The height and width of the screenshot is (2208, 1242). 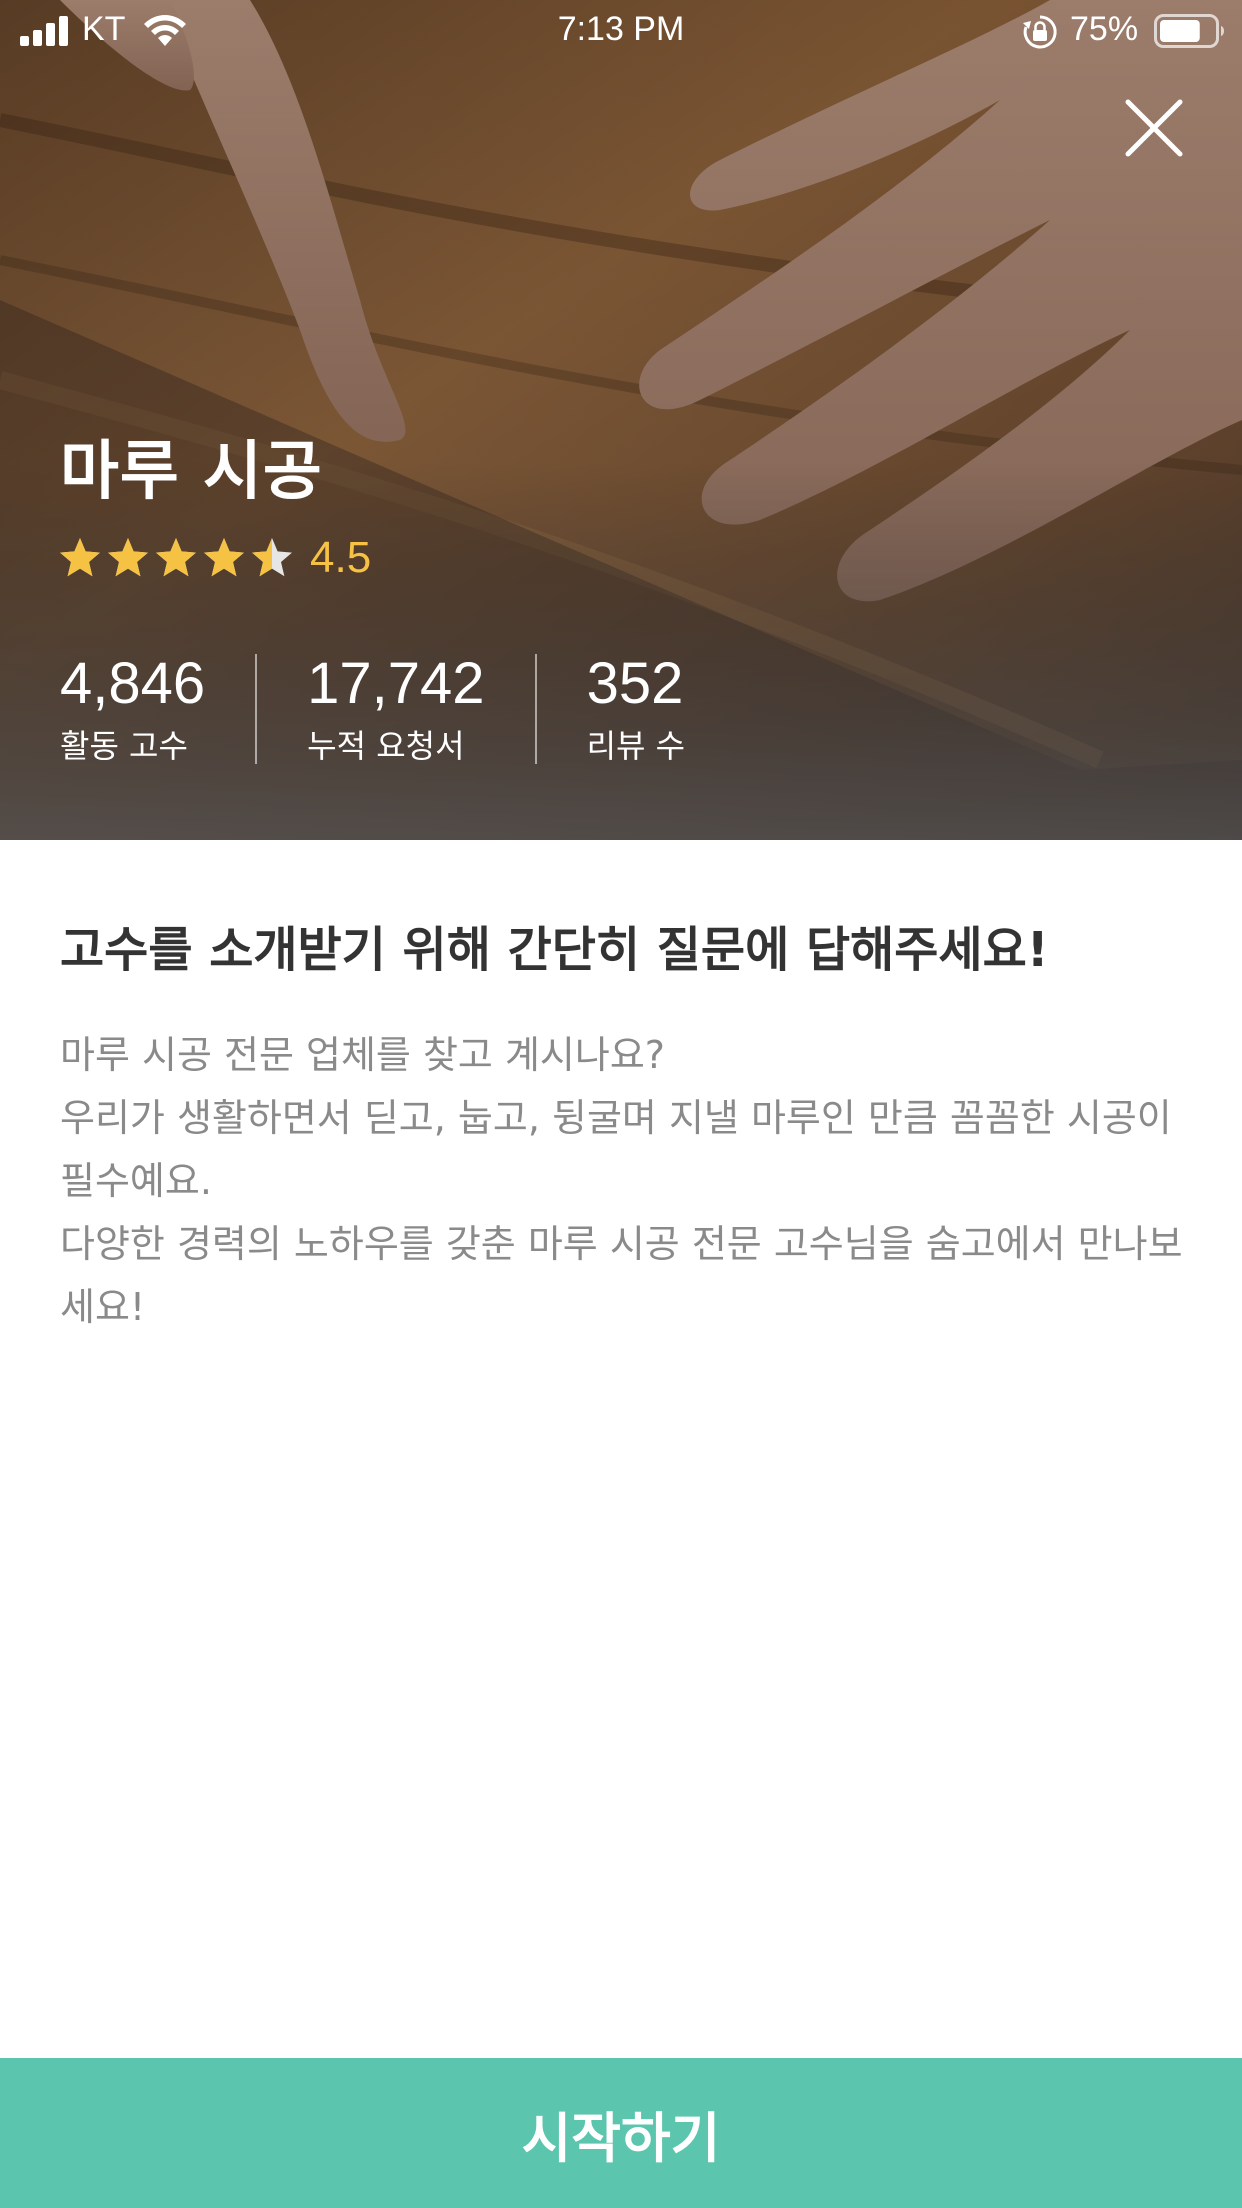 I want to click on close-button, so click(x=1154, y=128).